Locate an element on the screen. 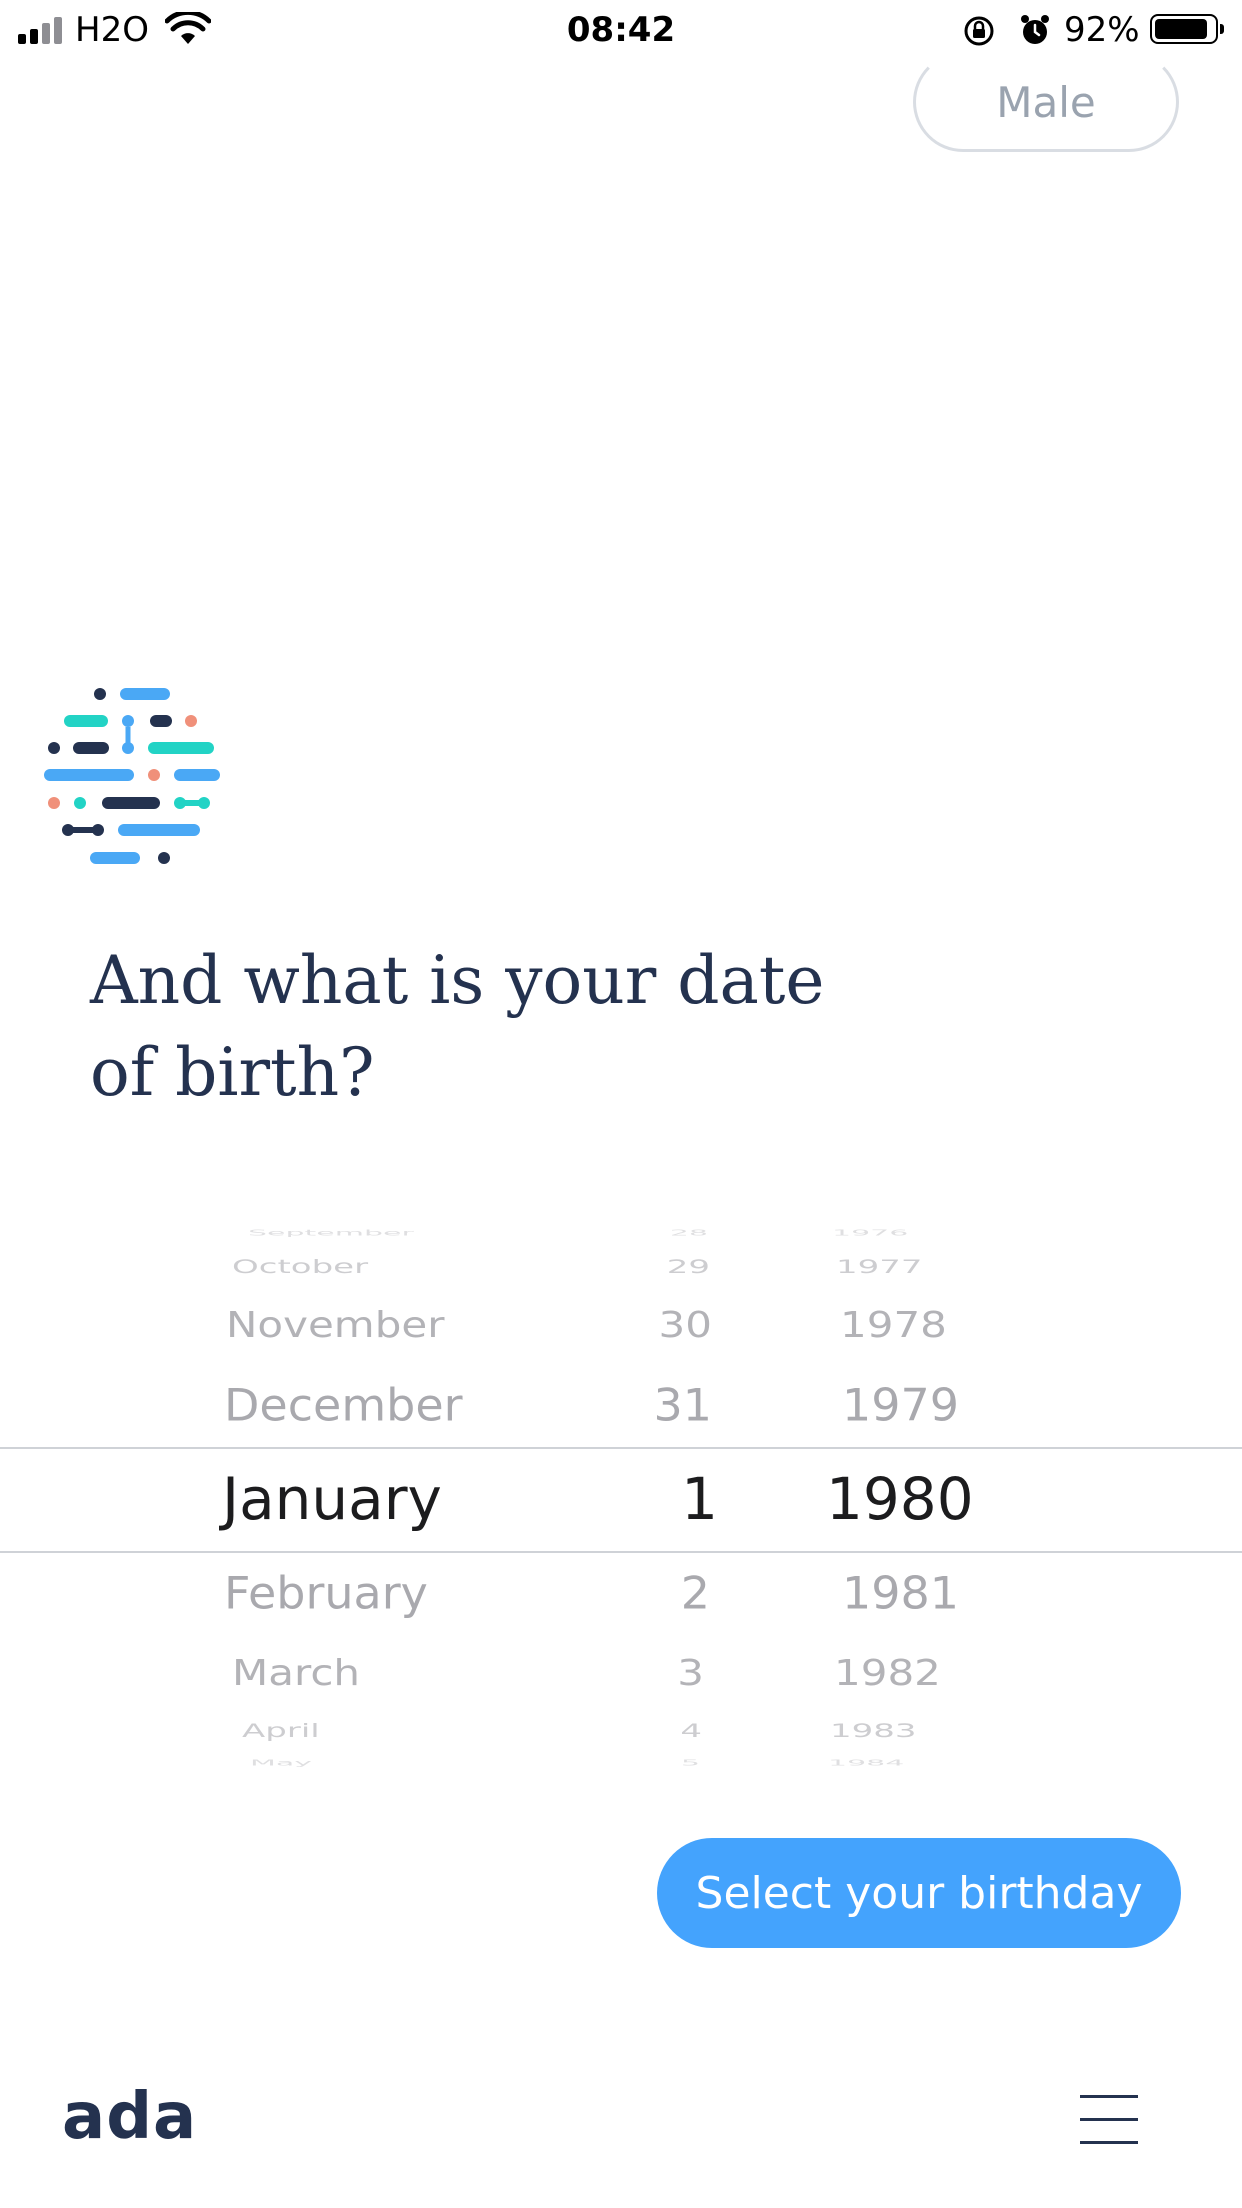 The width and height of the screenshot is (1242, 2208). picker-day-option: 5 is located at coordinates (690, 1763).